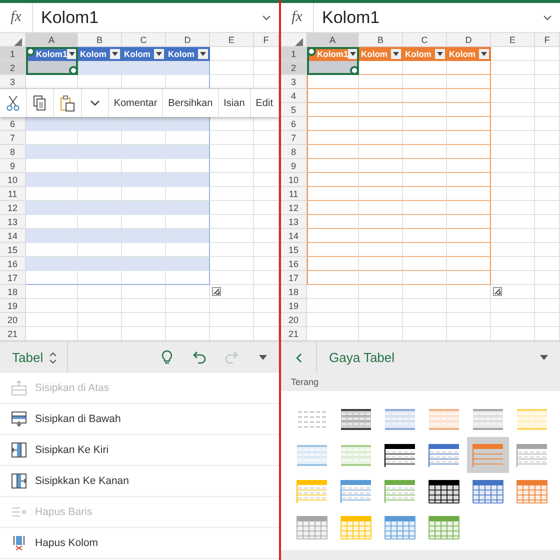 The height and width of the screenshot is (560, 560). What do you see at coordinates (294, 110) in the screenshot?
I see `row-header: 5` at bounding box center [294, 110].